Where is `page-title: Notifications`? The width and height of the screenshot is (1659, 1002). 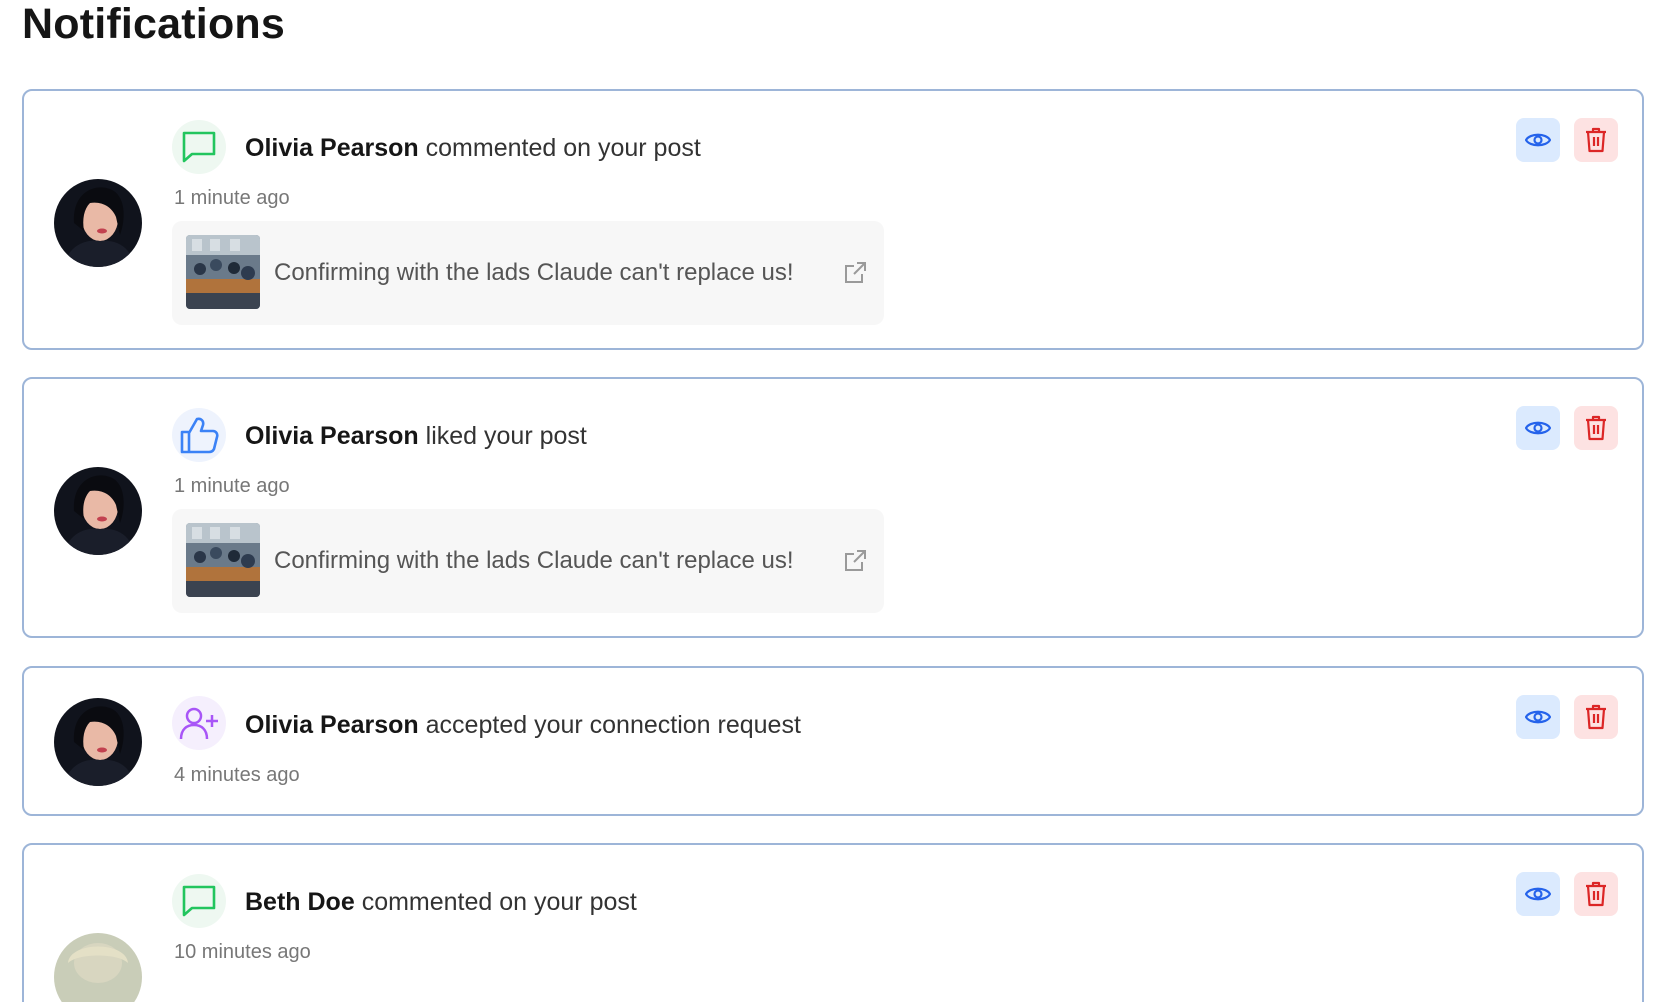 page-title: Notifications is located at coordinates (153, 24).